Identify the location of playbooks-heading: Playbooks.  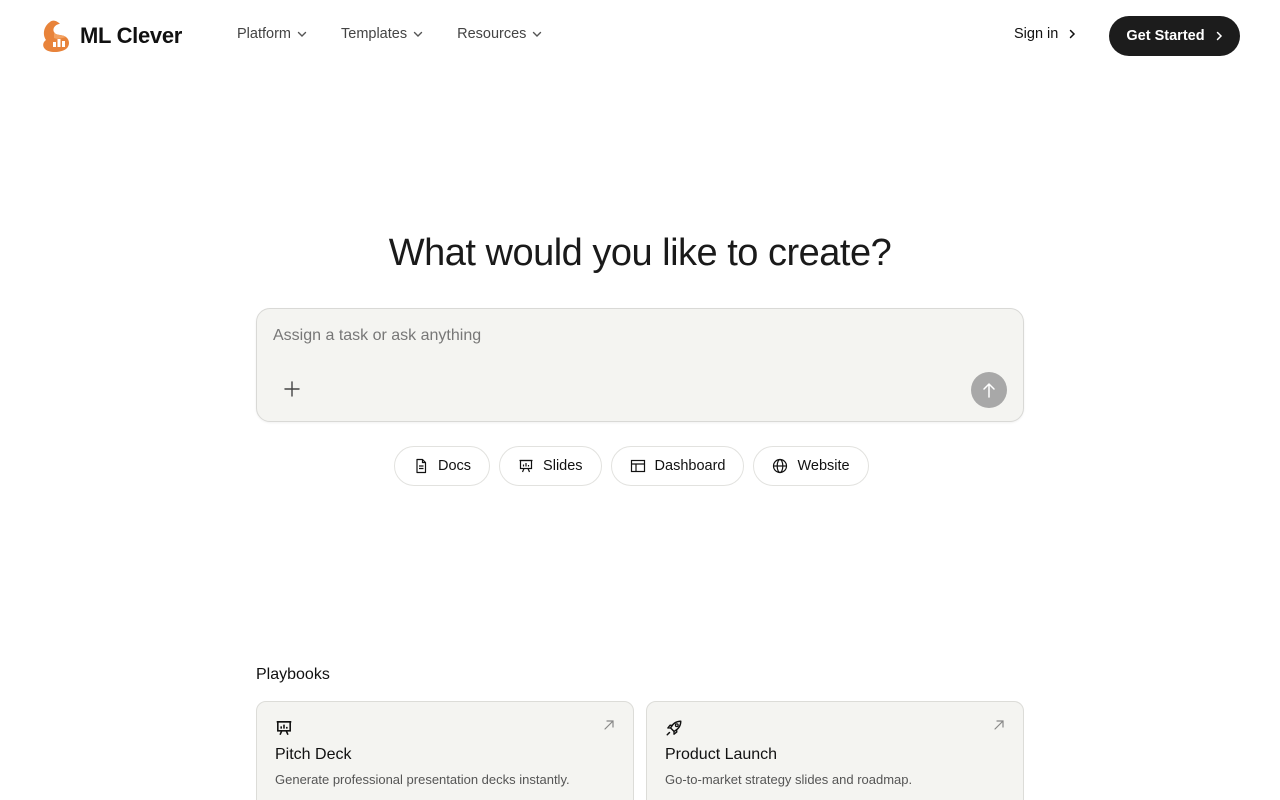
(293, 674).